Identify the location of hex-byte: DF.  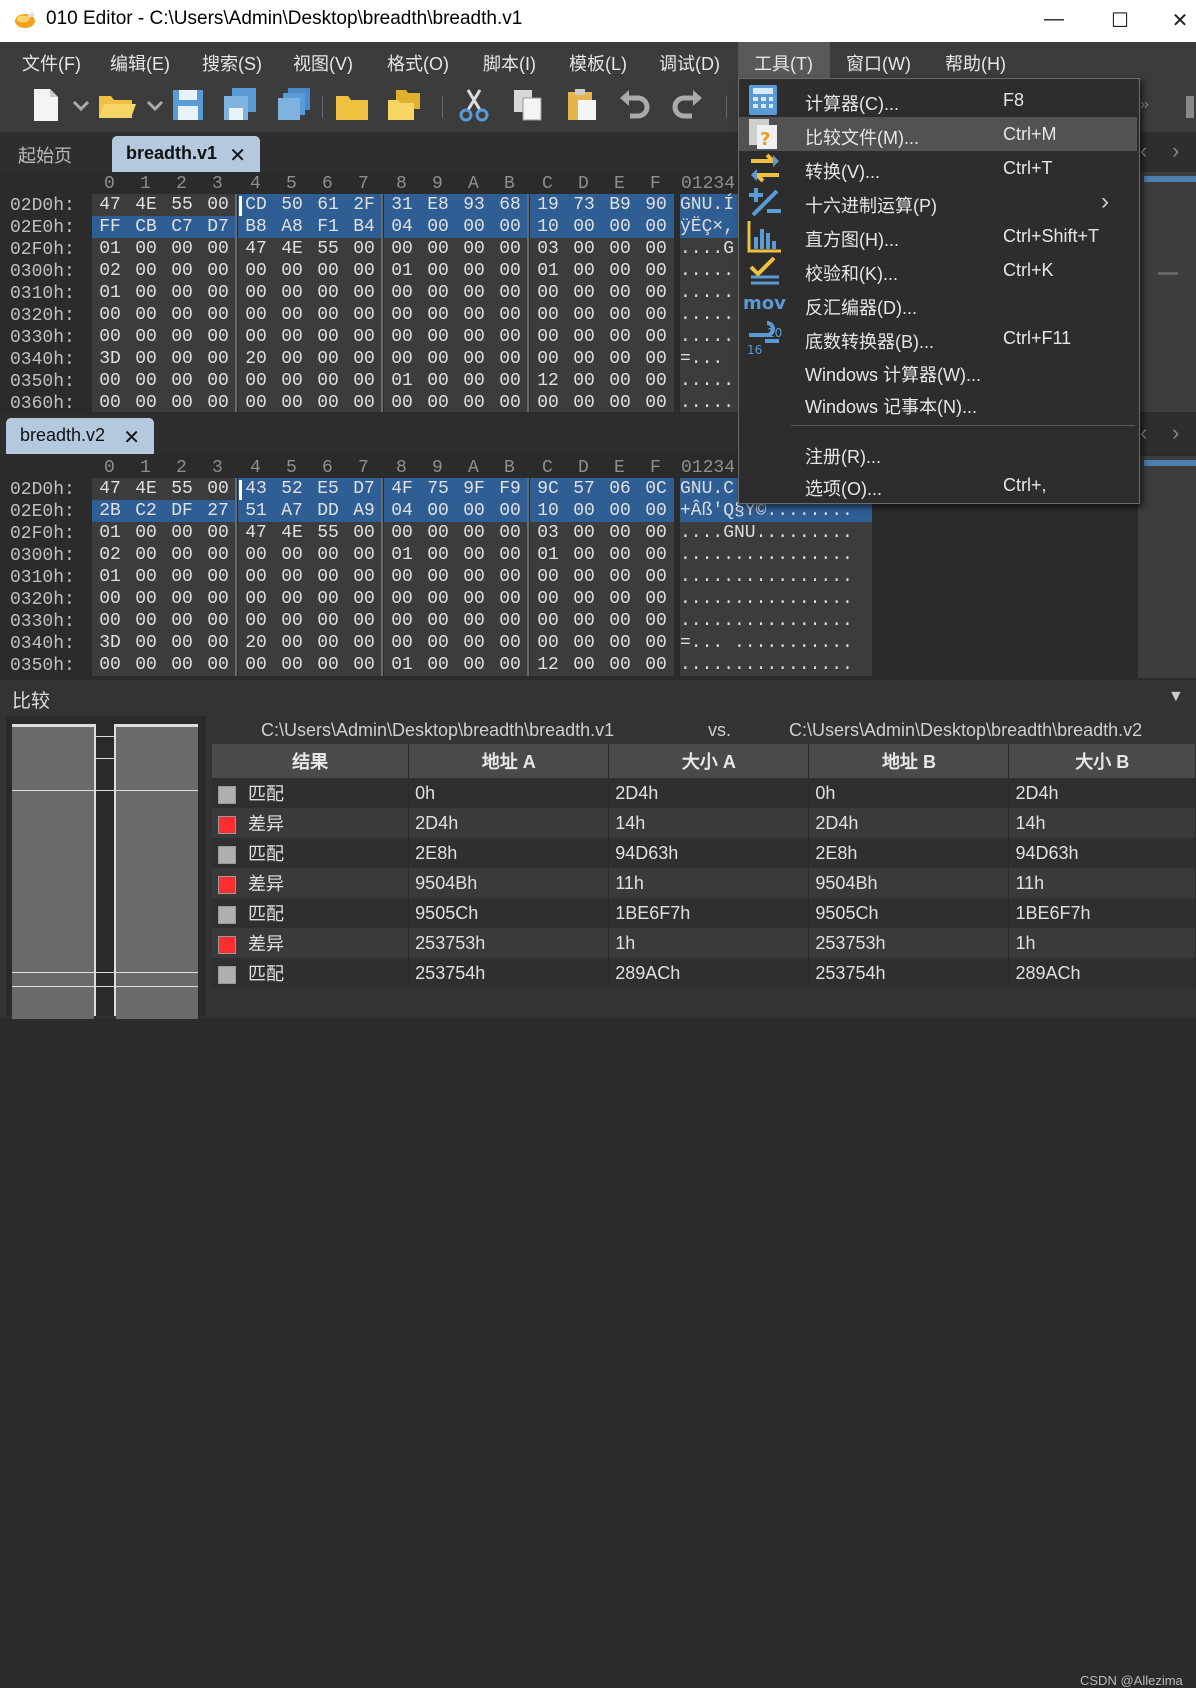
(182, 511).